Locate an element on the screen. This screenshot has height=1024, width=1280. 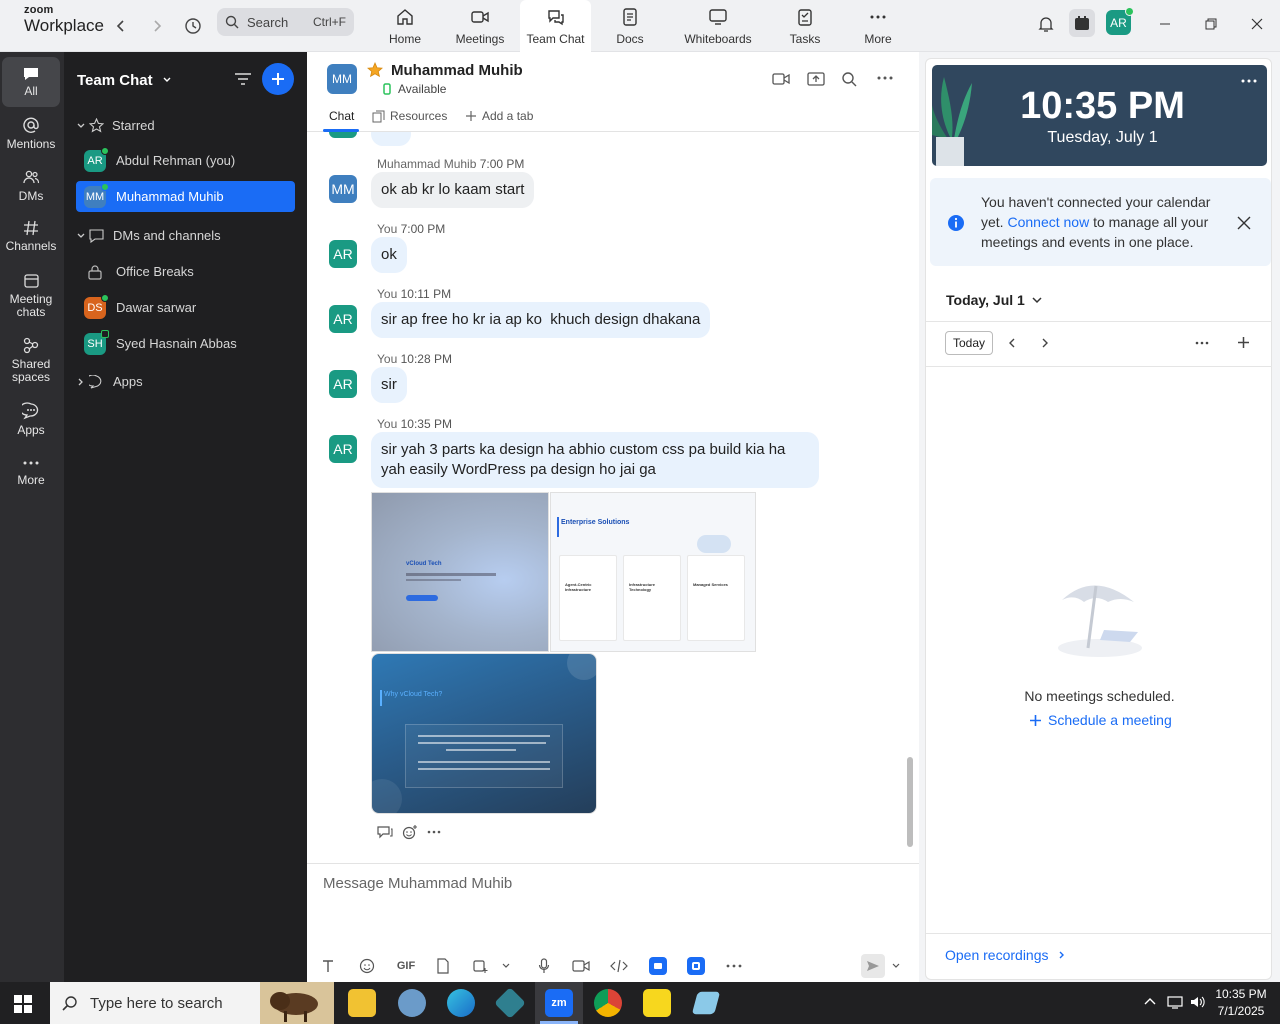
channel-row: DS Dawar sarwar is located at coordinates (185, 307).